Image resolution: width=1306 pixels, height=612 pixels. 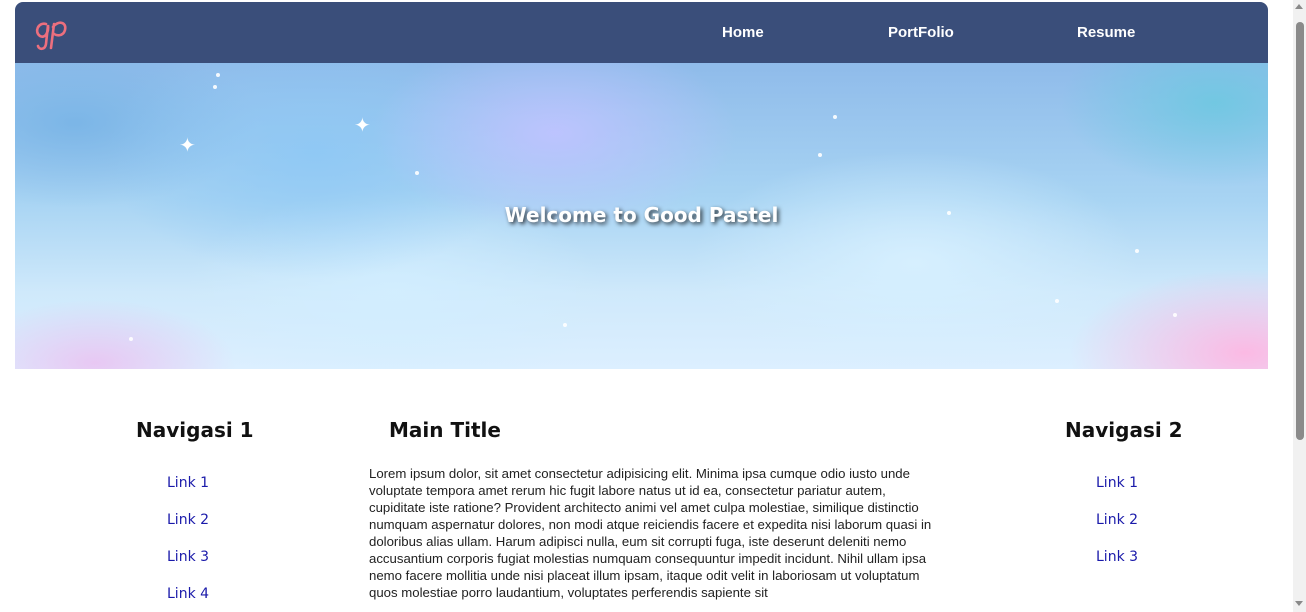 What do you see at coordinates (1300, 231) in the screenshot?
I see `scrollbar-thumb` at bounding box center [1300, 231].